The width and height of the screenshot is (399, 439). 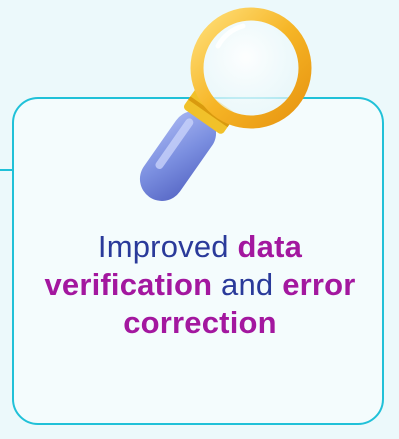 I want to click on card-text-part1: Improved, so click(x=167, y=246).